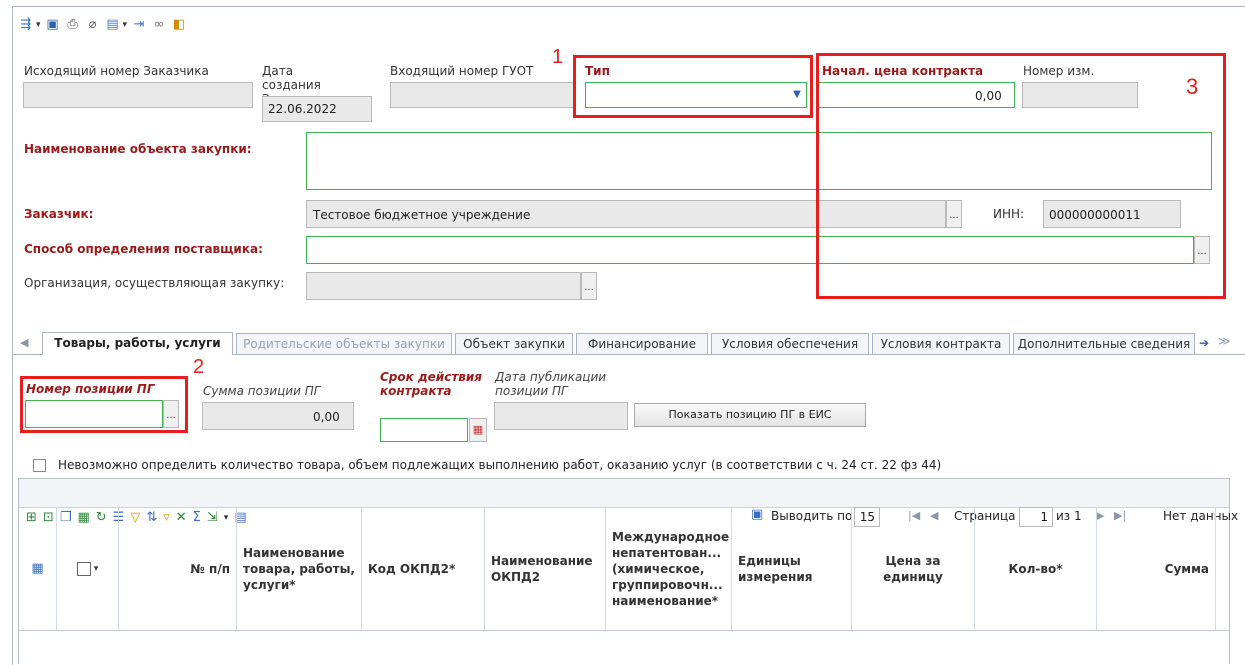 Image resolution: width=1245 pixels, height=665 pixels. I want to click on tab-contract-terms: Условия контракта, so click(941, 343).